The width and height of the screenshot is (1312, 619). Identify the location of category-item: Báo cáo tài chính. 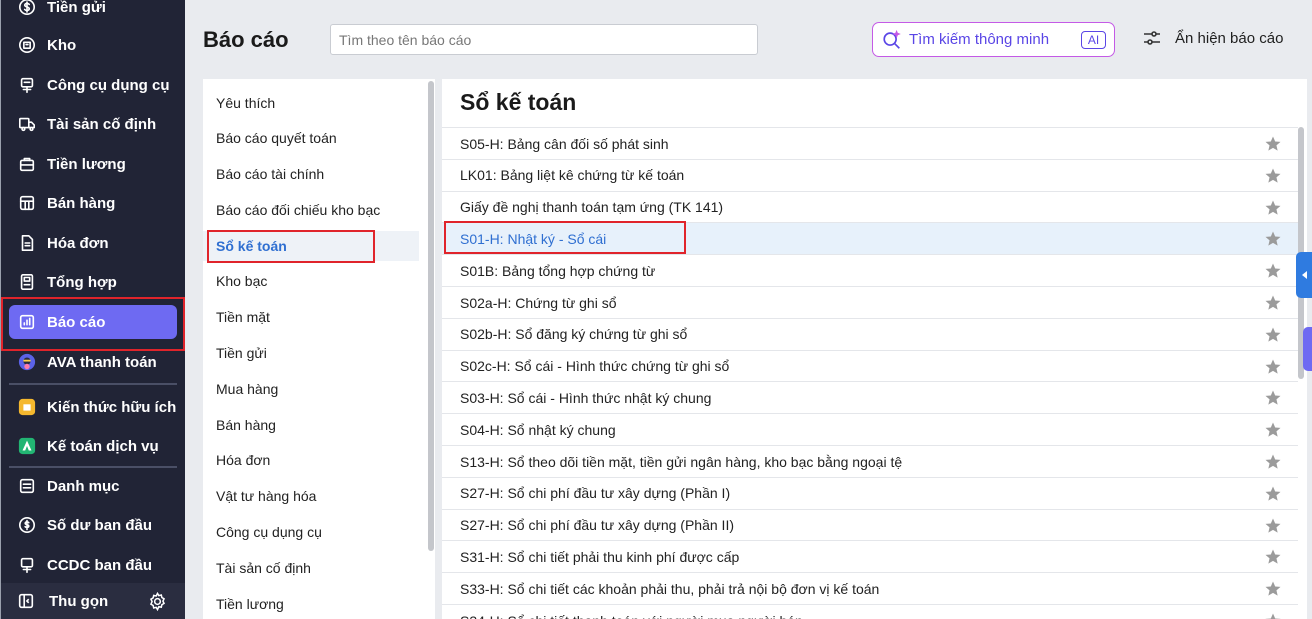
(311, 174).